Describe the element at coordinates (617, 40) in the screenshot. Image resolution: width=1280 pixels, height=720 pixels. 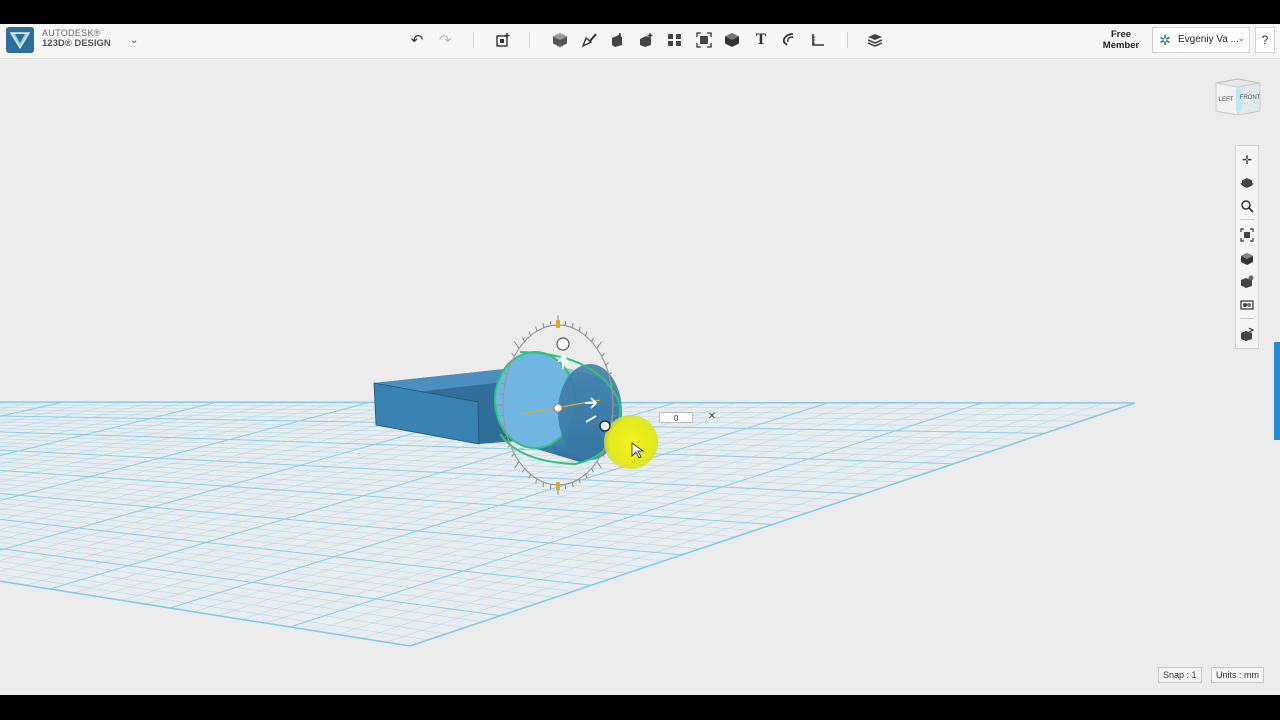
I see `construct-icon` at that location.